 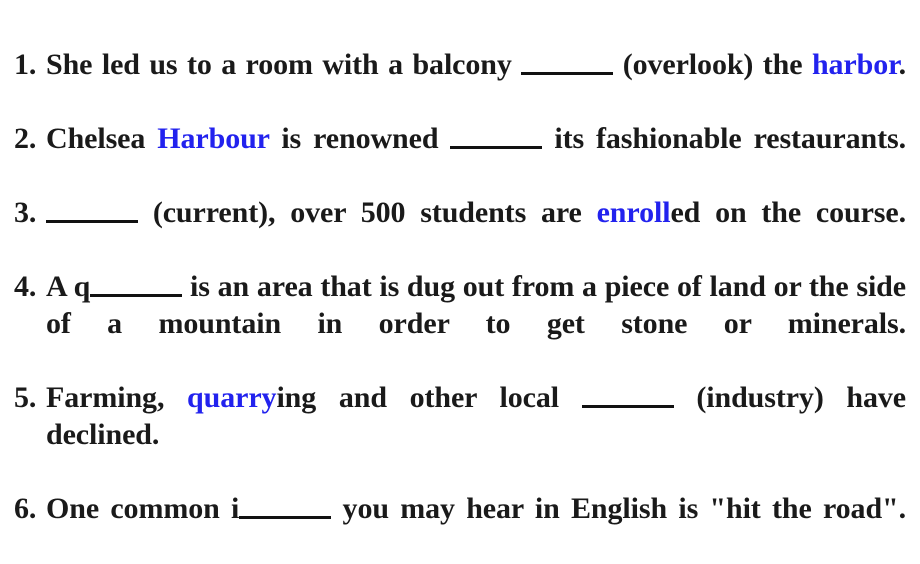 What do you see at coordinates (855, 64) in the screenshot?
I see `highlighted-word: harbor` at bounding box center [855, 64].